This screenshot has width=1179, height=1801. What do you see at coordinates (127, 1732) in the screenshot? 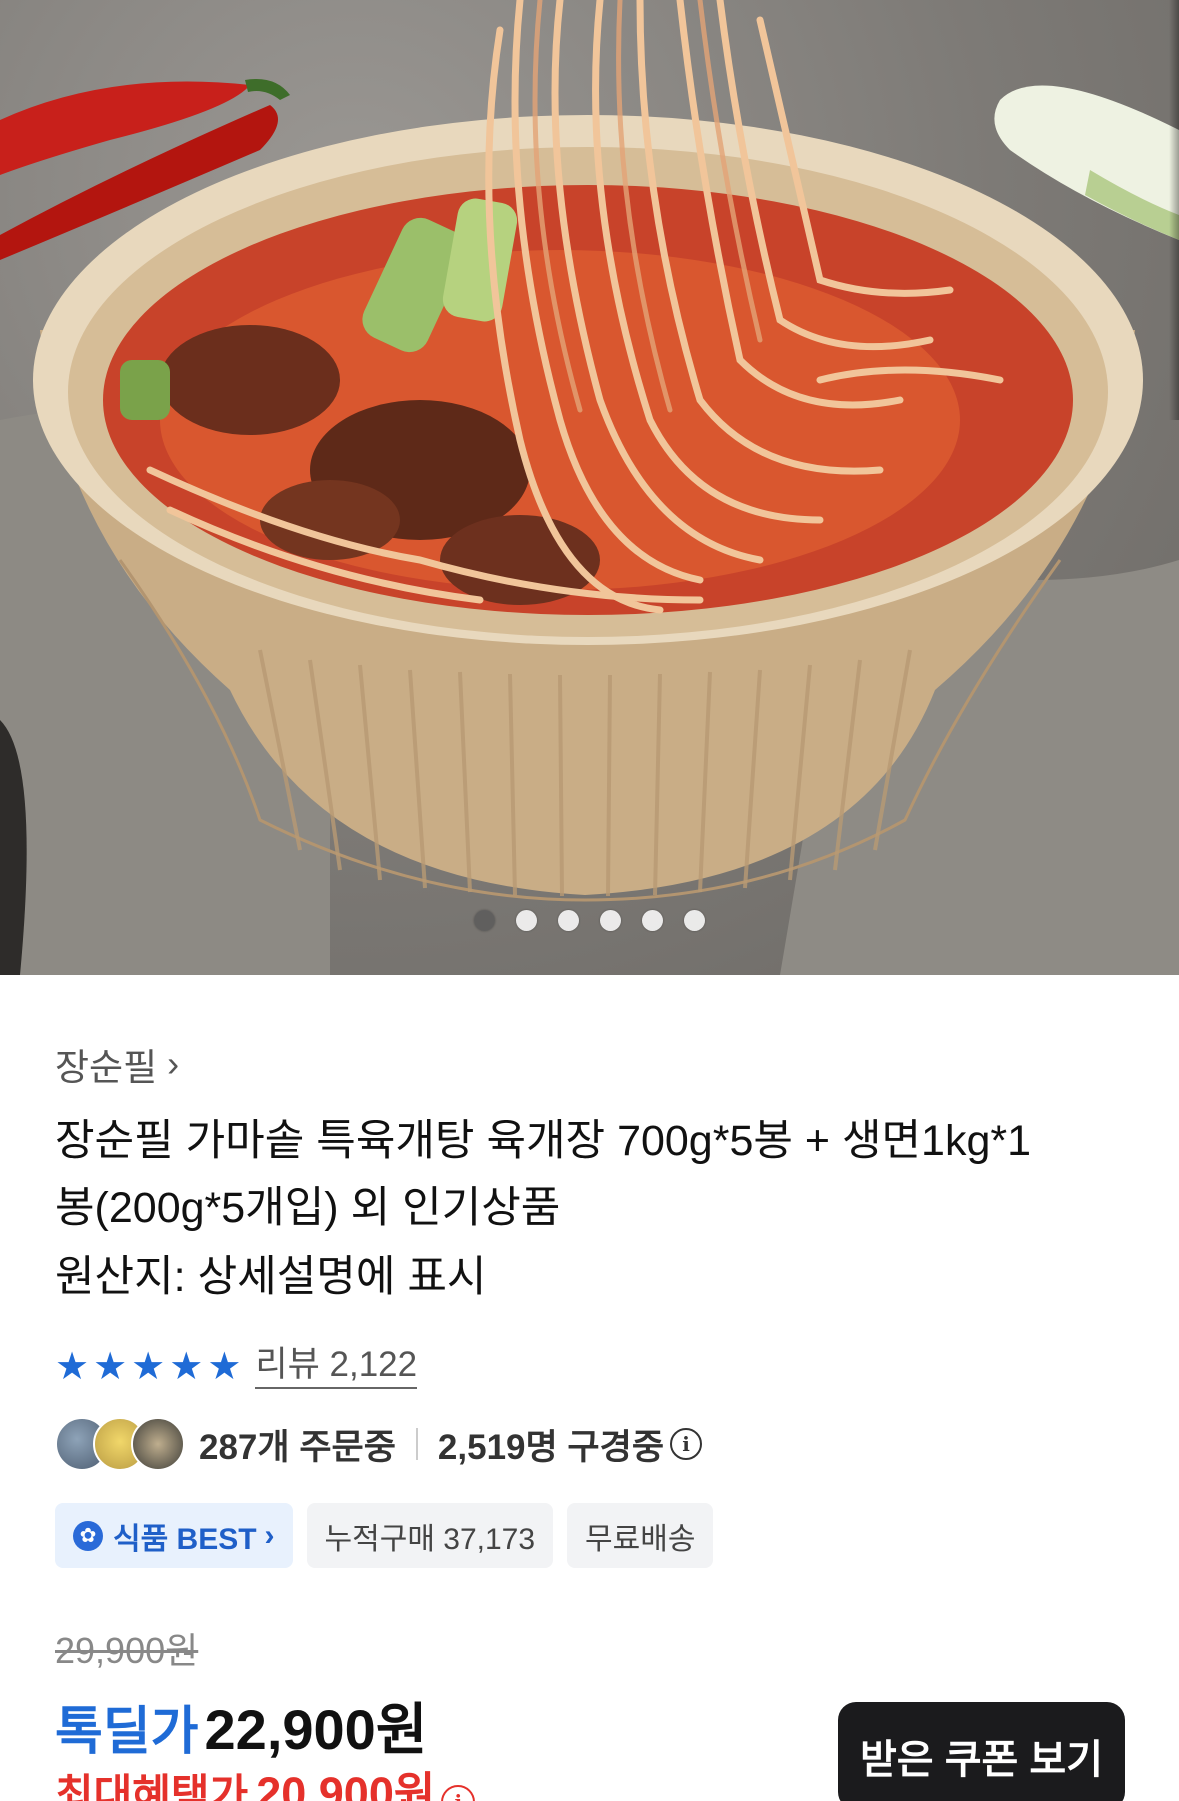
I see `deal-price-label: 톡딜가` at bounding box center [127, 1732].